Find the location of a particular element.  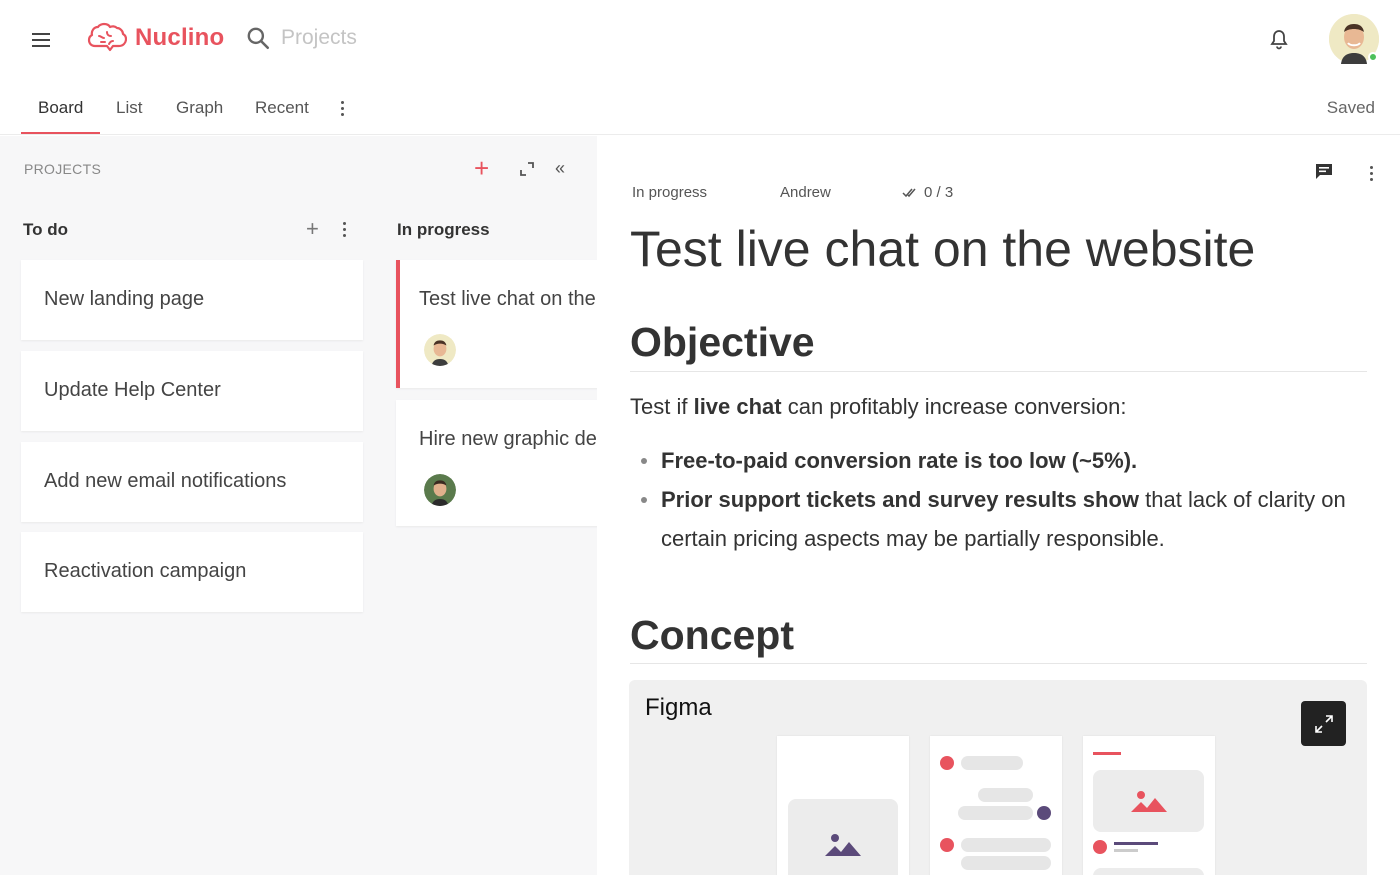

card-title: Add new email notifications is located at coordinates (165, 481).